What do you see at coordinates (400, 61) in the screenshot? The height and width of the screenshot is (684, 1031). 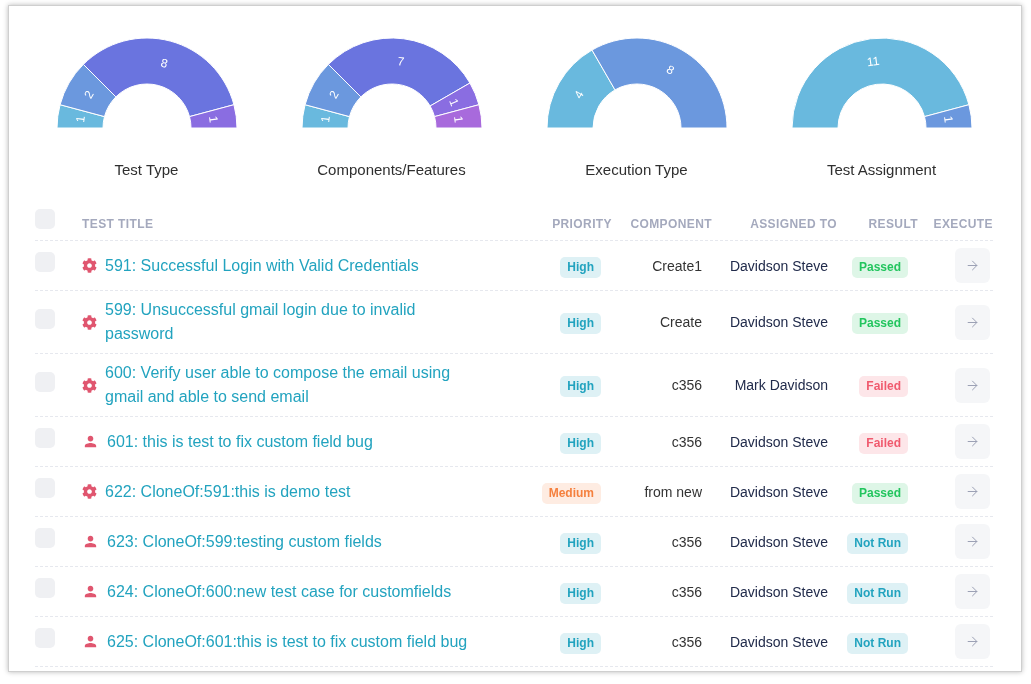 I see `slice-value: 7` at bounding box center [400, 61].